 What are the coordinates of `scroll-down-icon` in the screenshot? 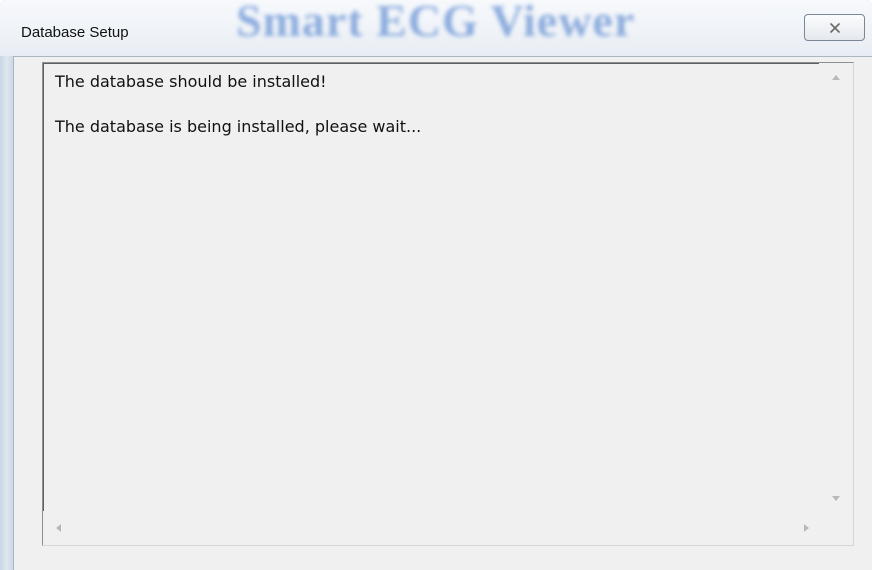 It's located at (836, 498).